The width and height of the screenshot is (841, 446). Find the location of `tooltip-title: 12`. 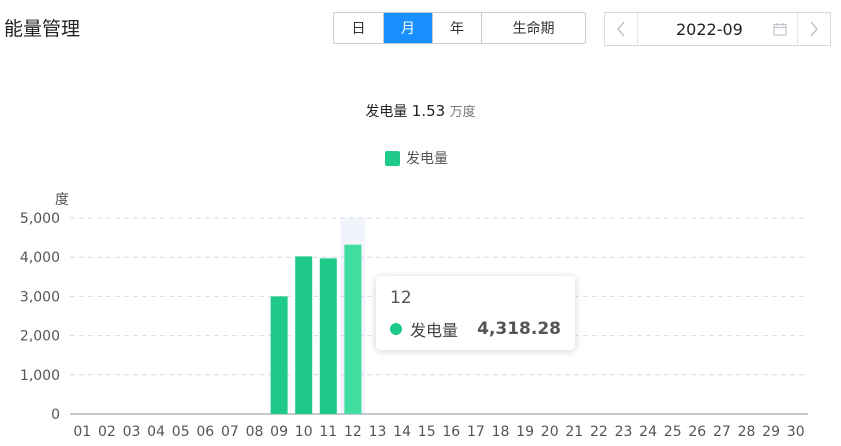

tooltip-title: 12 is located at coordinates (401, 298).